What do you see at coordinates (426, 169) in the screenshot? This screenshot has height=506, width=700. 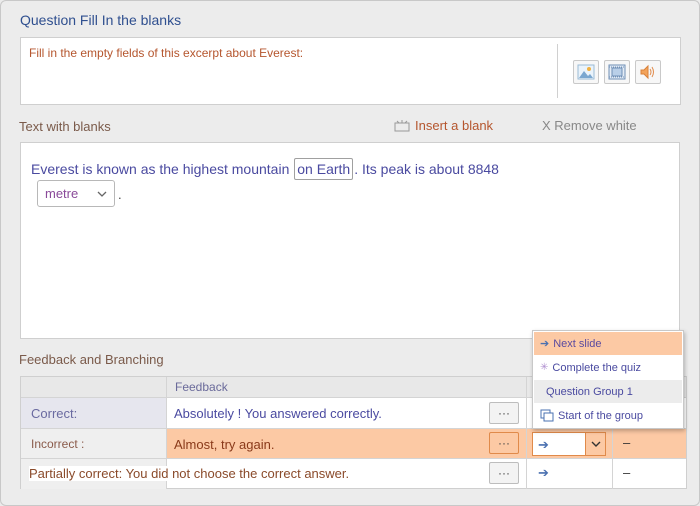 I see `editor-text-part2: . Its peak is about 8848` at bounding box center [426, 169].